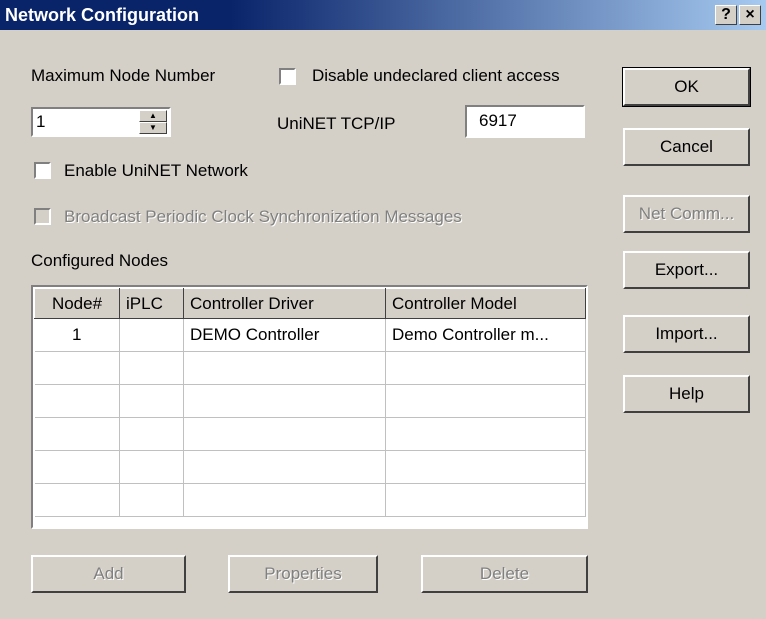 The image size is (766, 619). What do you see at coordinates (77, 303) in the screenshot?
I see `column-header-node: Node#` at bounding box center [77, 303].